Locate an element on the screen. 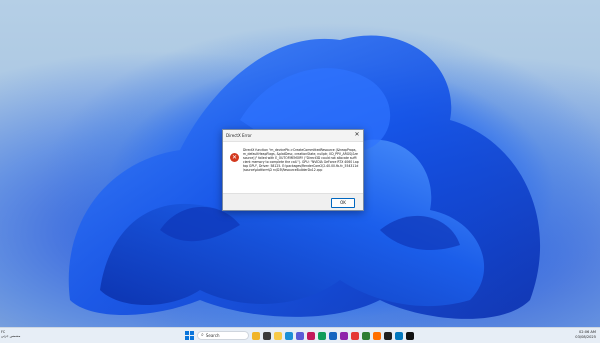 Image resolution: width=600 pixels, height=343 pixels. store-icon is located at coordinates (300, 335).